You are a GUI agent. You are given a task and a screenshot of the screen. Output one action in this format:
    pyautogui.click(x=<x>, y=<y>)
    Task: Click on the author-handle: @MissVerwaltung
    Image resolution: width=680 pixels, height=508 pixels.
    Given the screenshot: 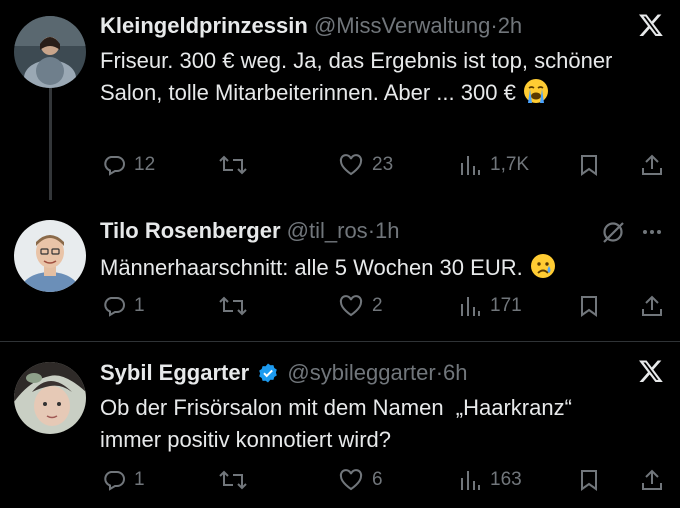 What is the action you would take?
    pyautogui.click(x=402, y=25)
    